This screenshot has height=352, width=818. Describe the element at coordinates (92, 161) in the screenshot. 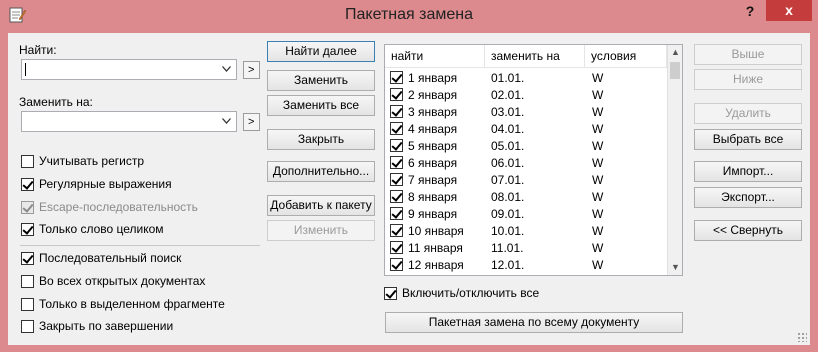

I see `match-case-label: Учитывать регистр` at that location.